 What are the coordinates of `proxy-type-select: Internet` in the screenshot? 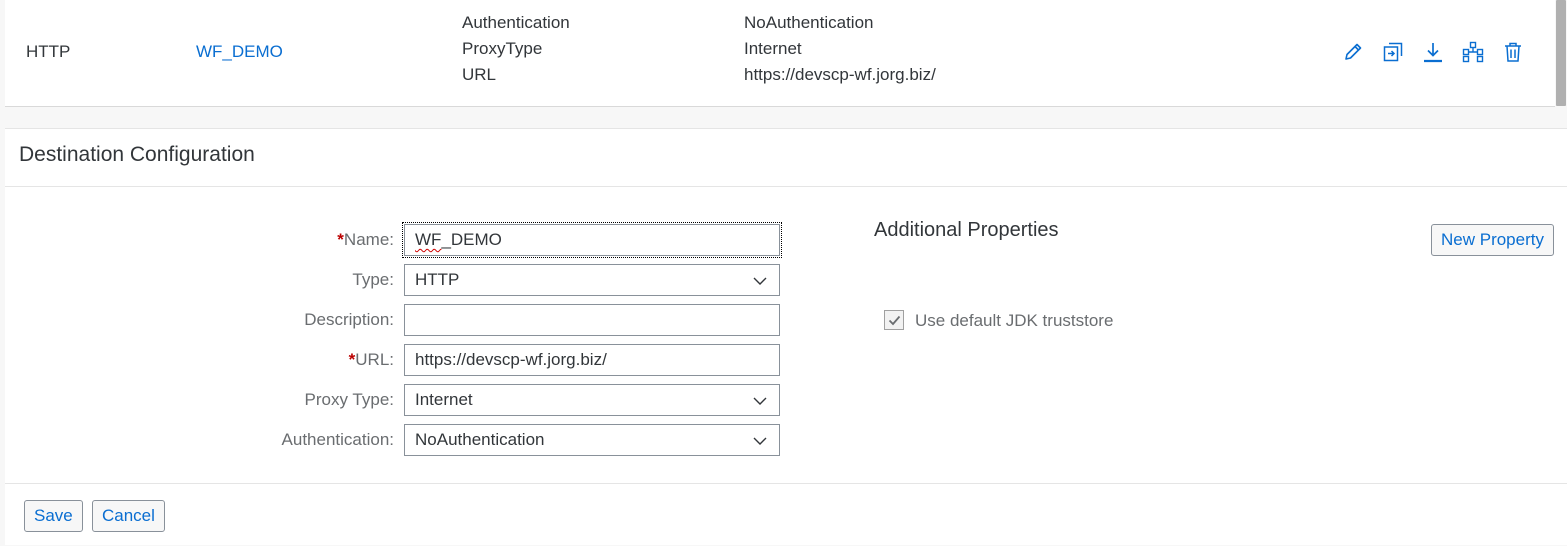 It's located at (592, 400).